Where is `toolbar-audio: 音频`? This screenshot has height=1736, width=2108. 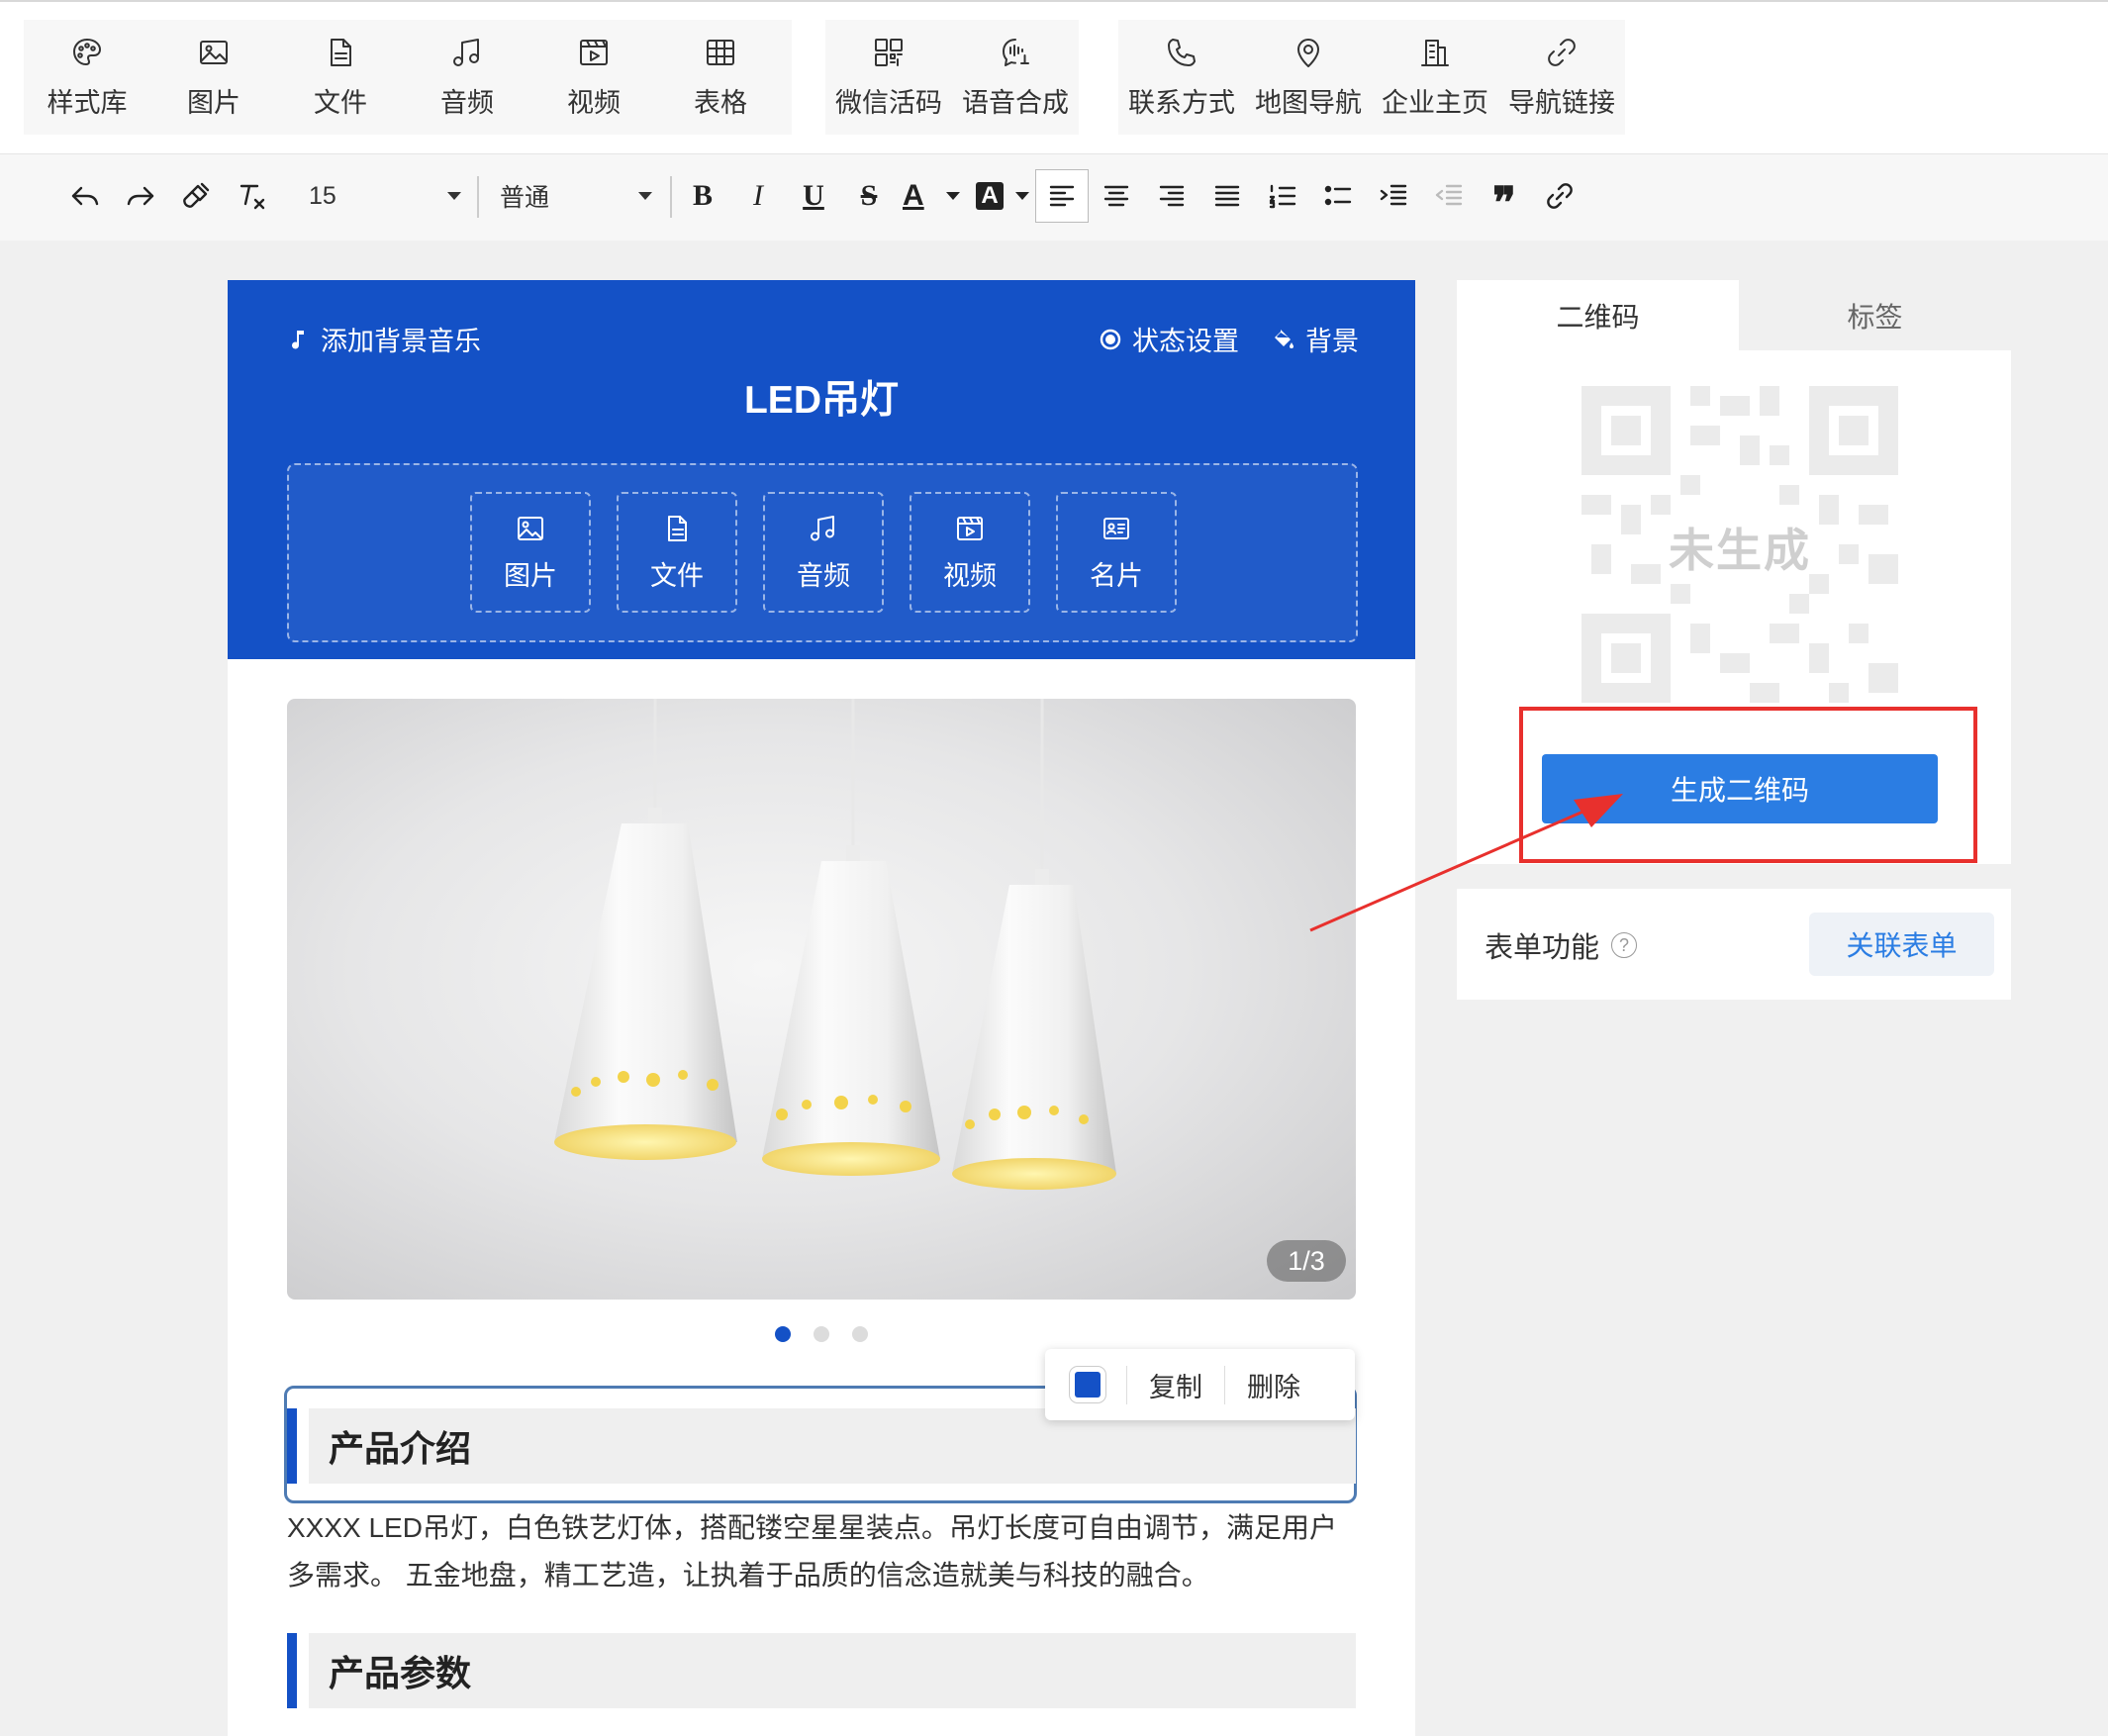 toolbar-audio: 音频 is located at coordinates (467, 77).